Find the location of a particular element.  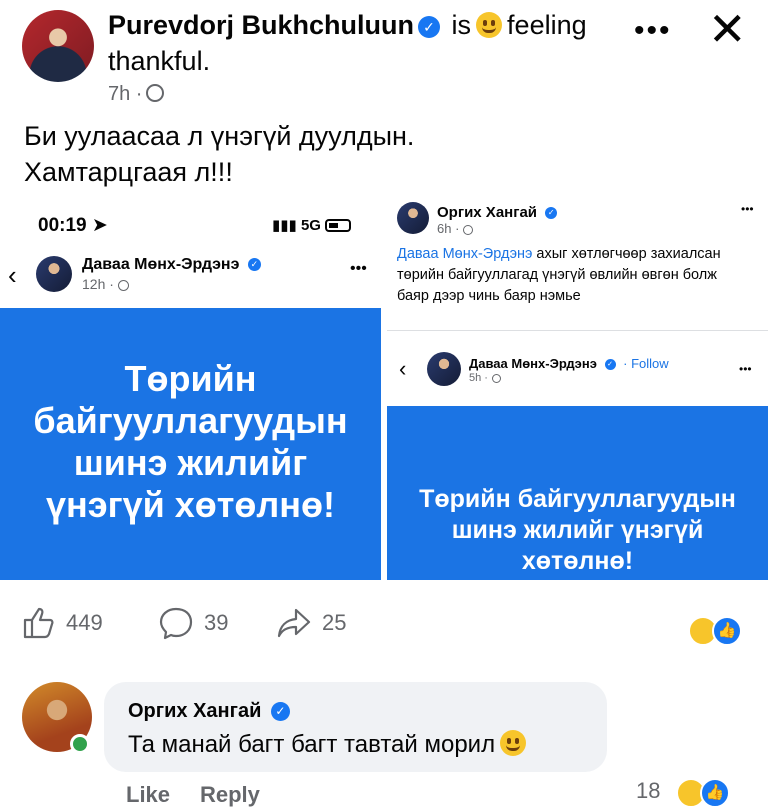

status-network: ▮▮▮ 5G is located at coordinates (311, 225).